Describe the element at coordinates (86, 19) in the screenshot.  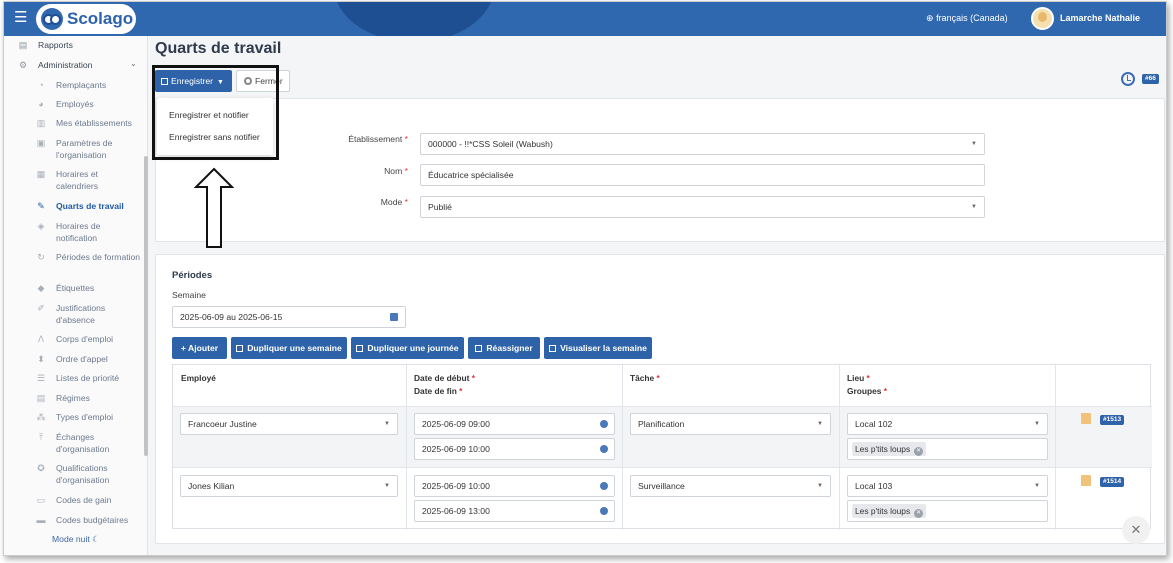
I see `brand-logo: Scolago` at that location.